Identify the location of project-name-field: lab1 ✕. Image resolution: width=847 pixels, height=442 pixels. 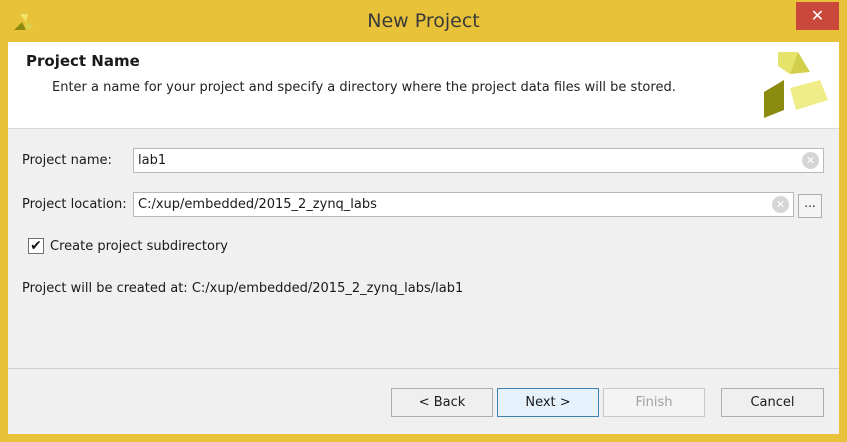
(478, 160).